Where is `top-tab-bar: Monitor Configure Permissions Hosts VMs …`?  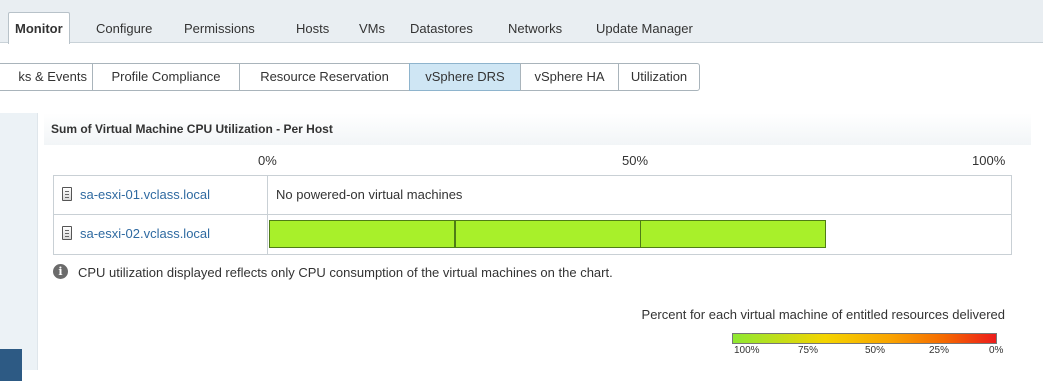 top-tab-bar: Monitor Configure Permissions Hosts VMs … is located at coordinates (521, 22).